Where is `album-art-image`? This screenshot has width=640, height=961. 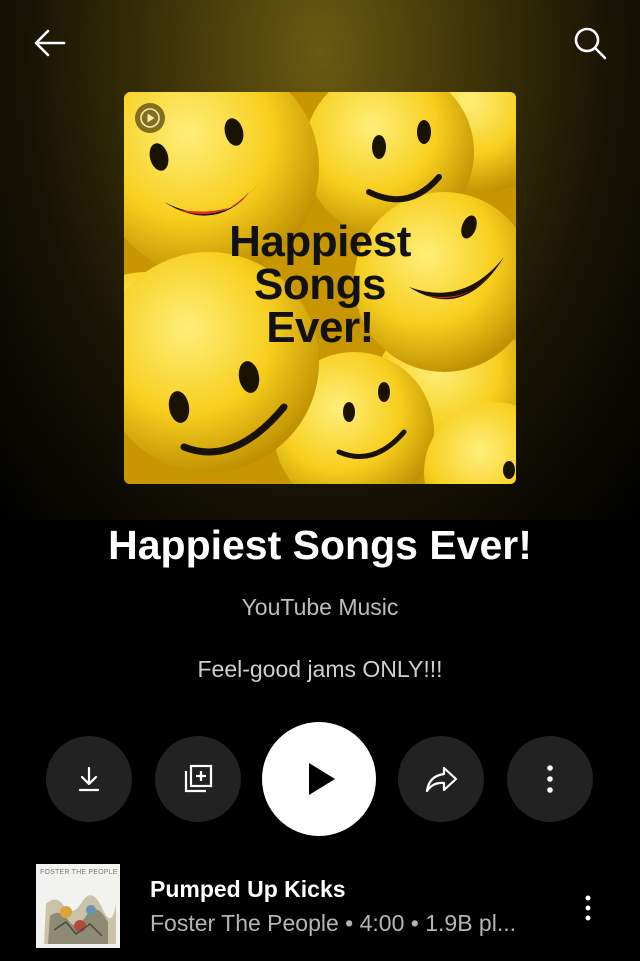
album-art-image is located at coordinates (78, 906).